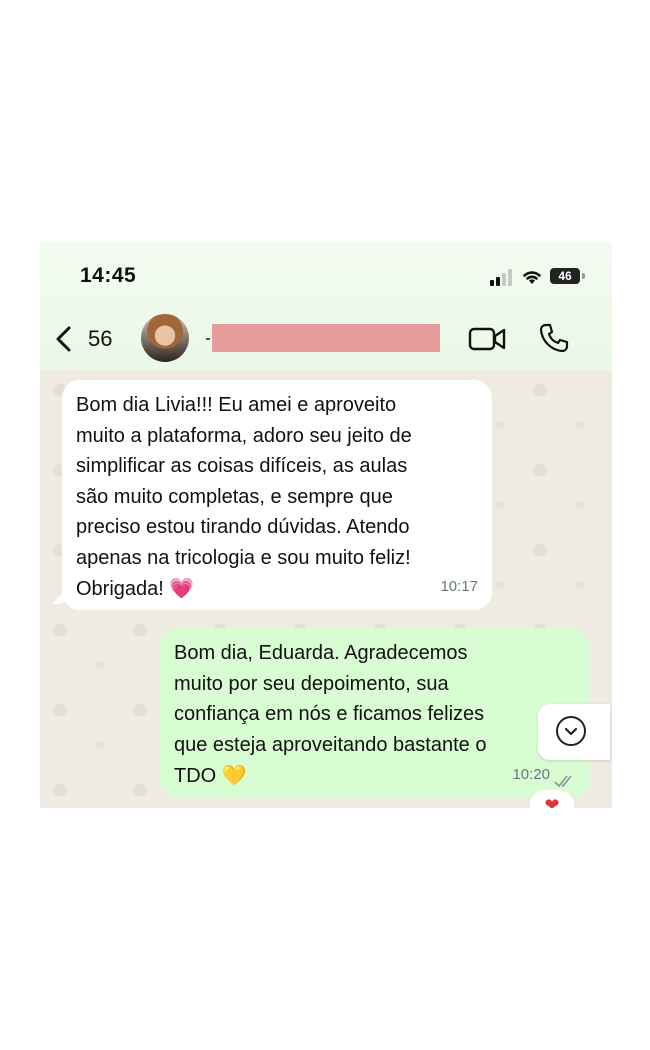 The height and width of the screenshot is (1050, 650). I want to click on scroll-to-bottom-button, so click(574, 732).